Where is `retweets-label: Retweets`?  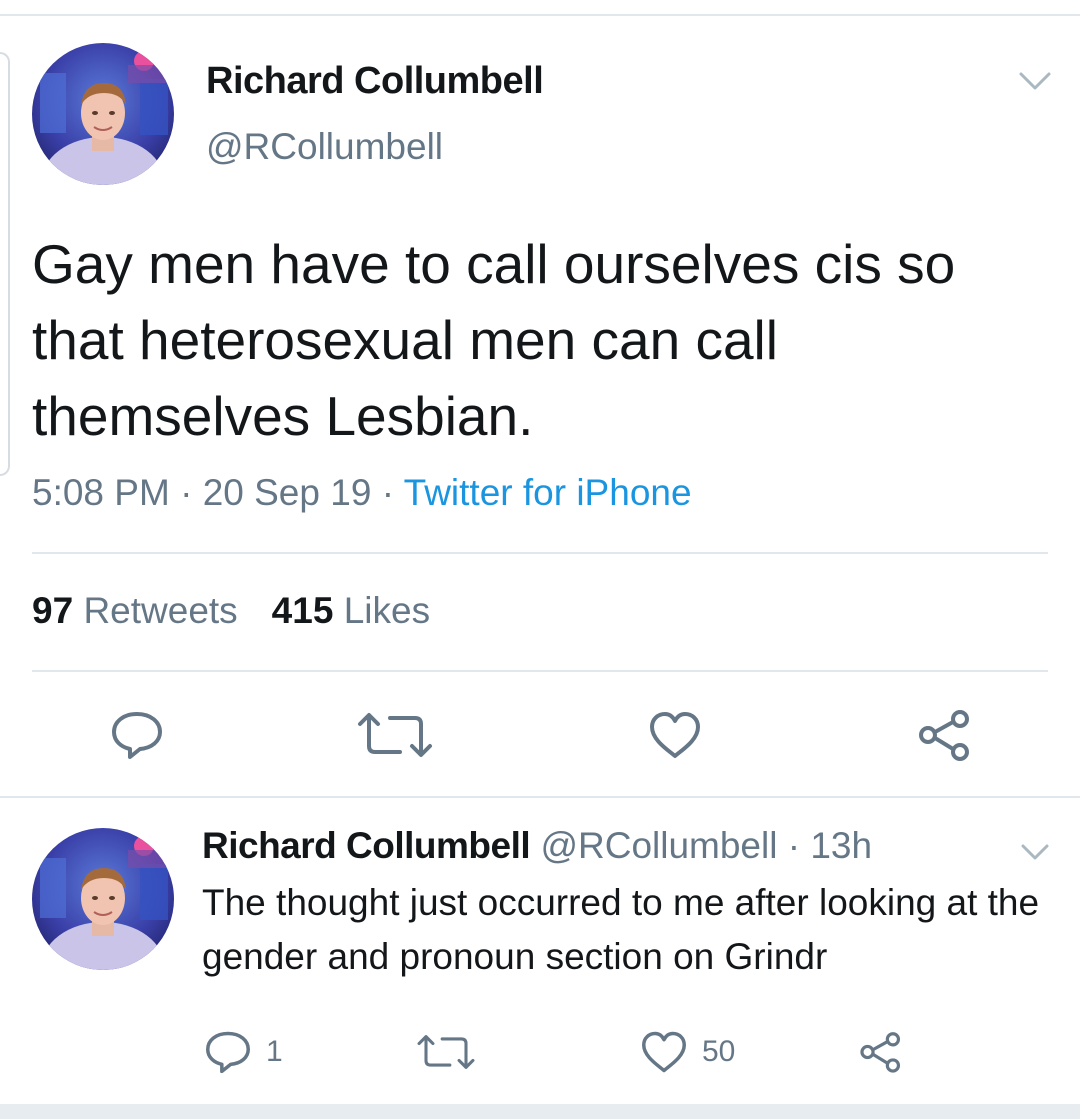
retweets-label: Retweets is located at coordinates (160, 610).